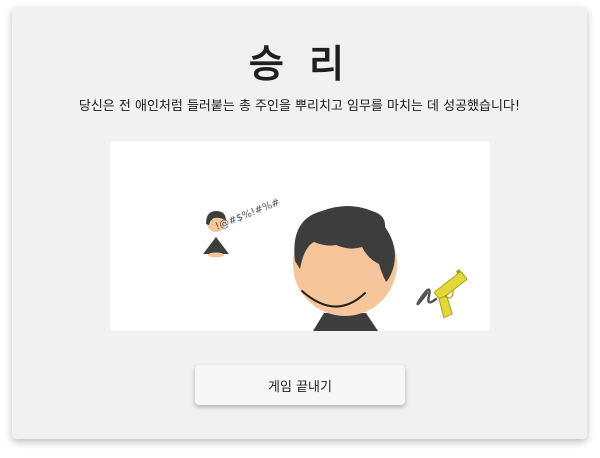 The height and width of the screenshot is (458, 600). What do you see at coordinates (427, 297) in the screenshot?
I see `motion-squiggle` at bounding box center [427, 297].